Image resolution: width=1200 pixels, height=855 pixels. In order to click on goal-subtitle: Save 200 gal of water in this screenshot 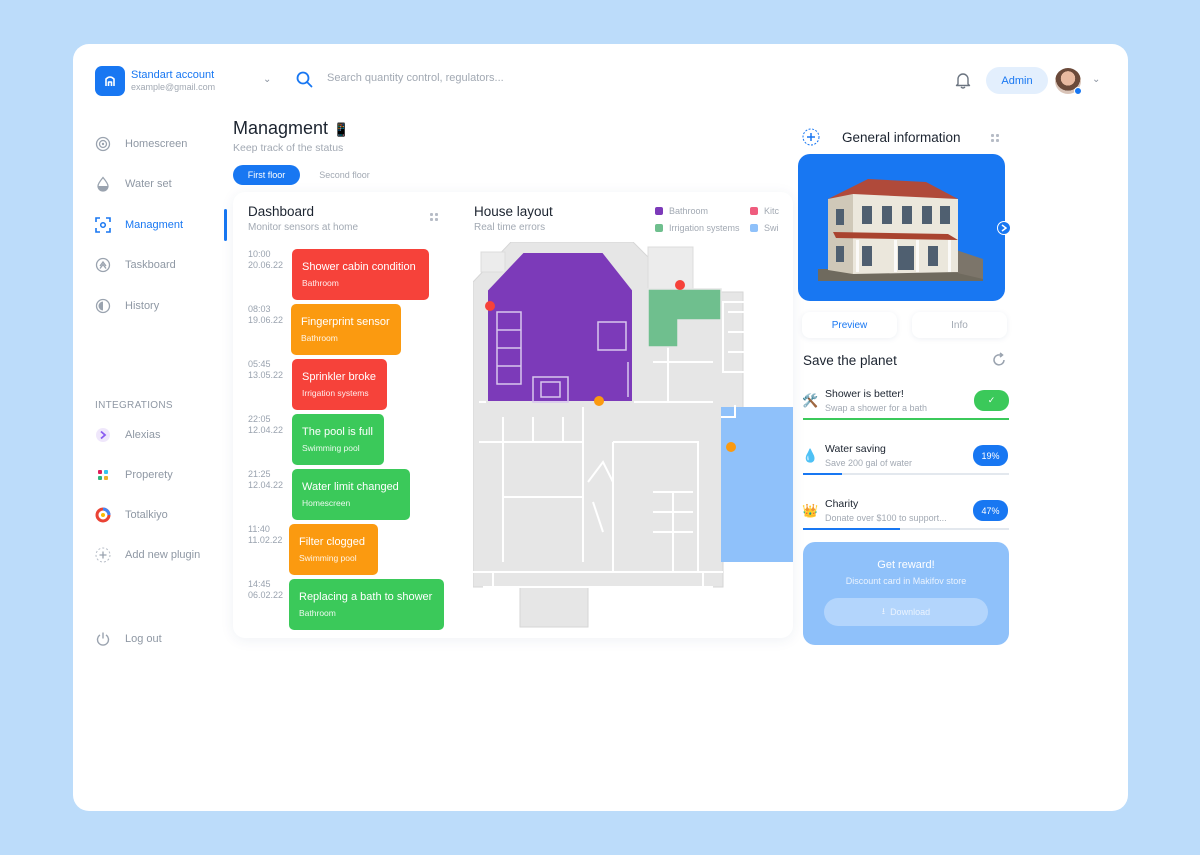, I will do `click(869, 463)`.